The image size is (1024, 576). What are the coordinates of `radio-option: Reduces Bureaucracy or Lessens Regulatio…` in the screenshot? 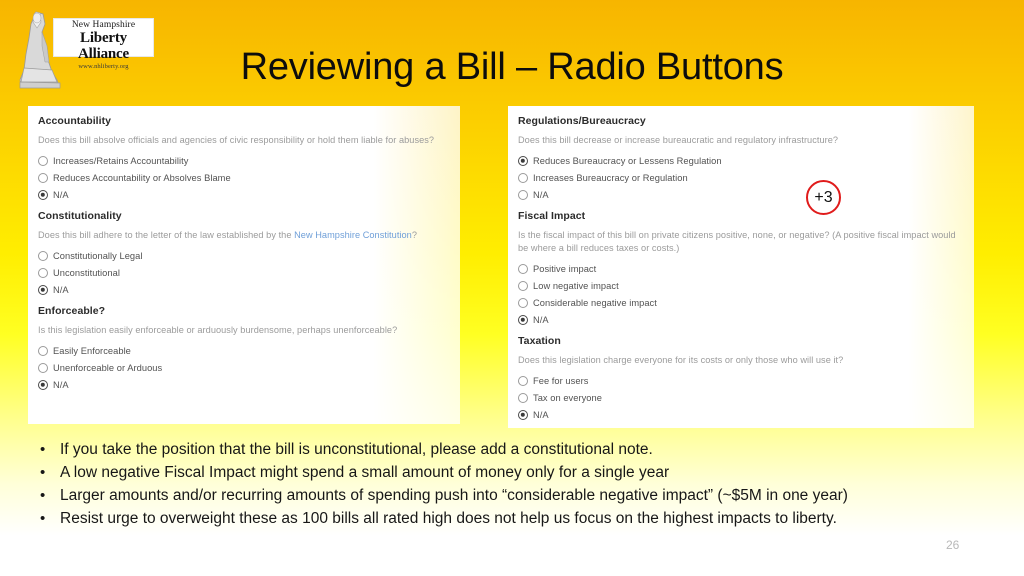 It's located at (741, 160).